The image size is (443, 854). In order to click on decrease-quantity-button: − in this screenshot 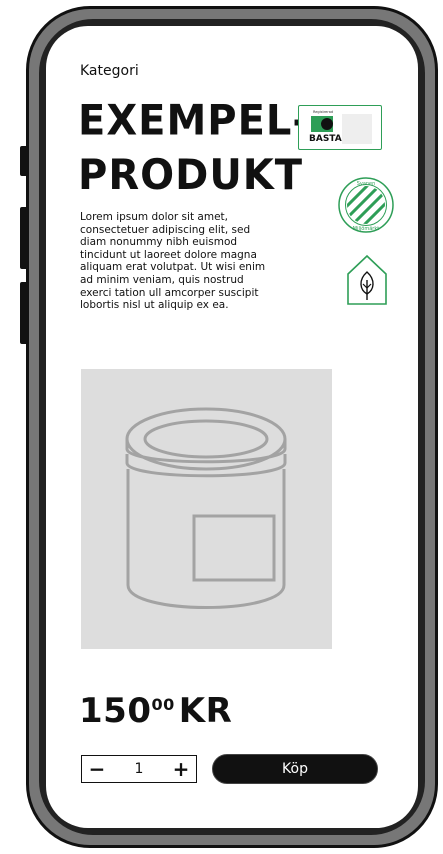, I will do `click(97, 769)`.